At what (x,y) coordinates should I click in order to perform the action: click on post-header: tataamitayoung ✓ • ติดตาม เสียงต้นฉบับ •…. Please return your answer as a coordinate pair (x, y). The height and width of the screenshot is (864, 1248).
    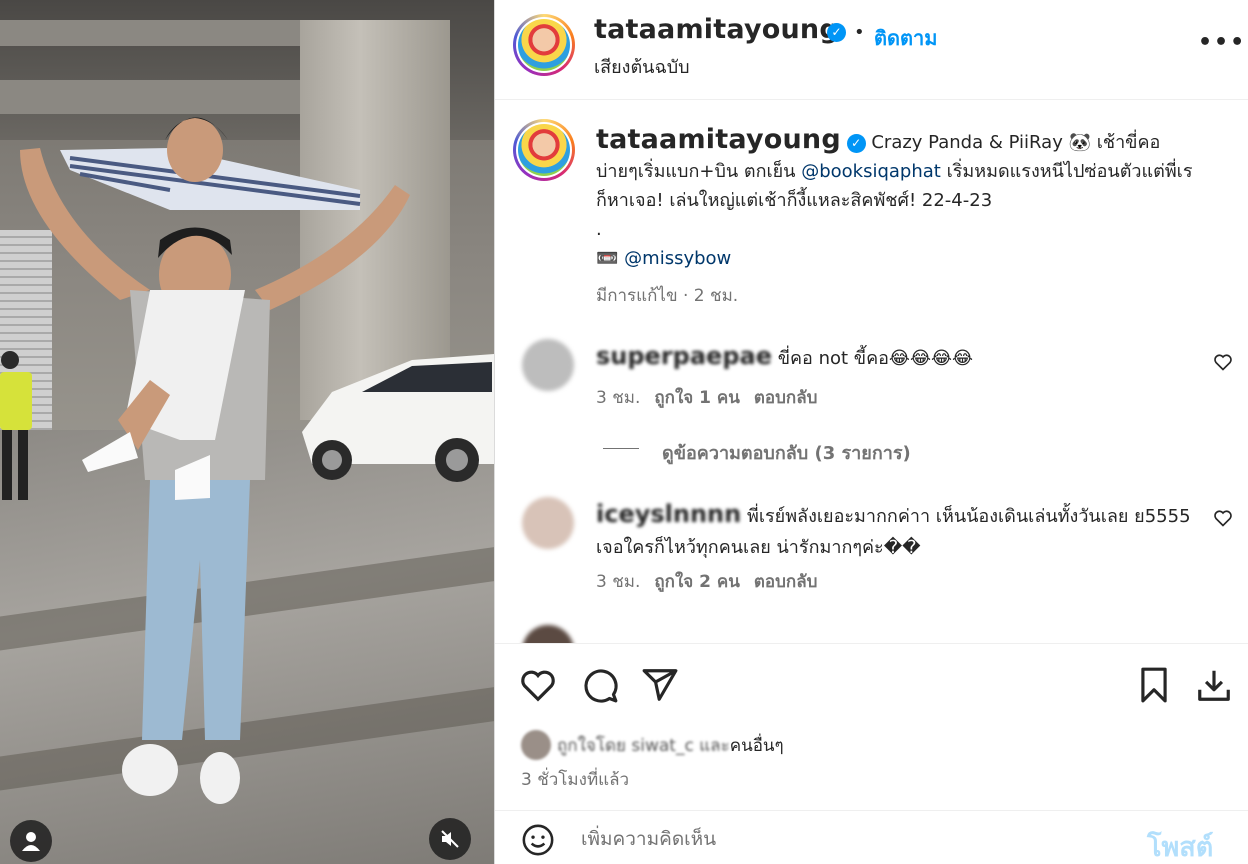
    Looking at the image, I should click on (871, 50).